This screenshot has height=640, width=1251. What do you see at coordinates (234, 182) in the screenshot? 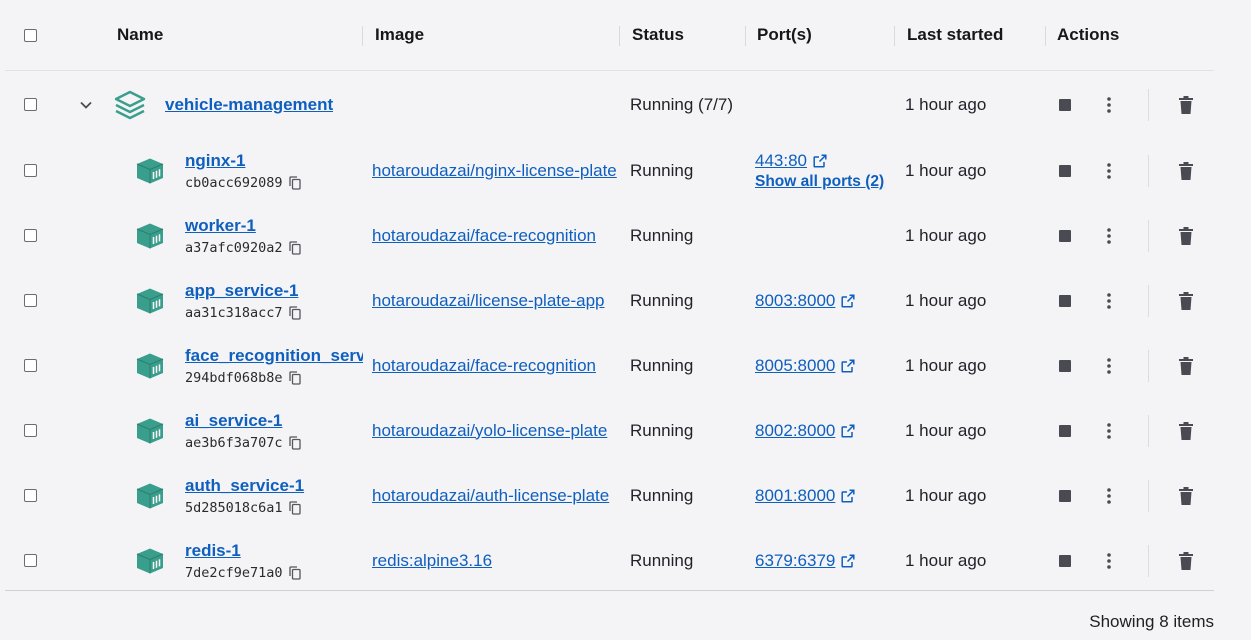
I see `container-id: cb0acc692089` at bounding box center [234, 182].